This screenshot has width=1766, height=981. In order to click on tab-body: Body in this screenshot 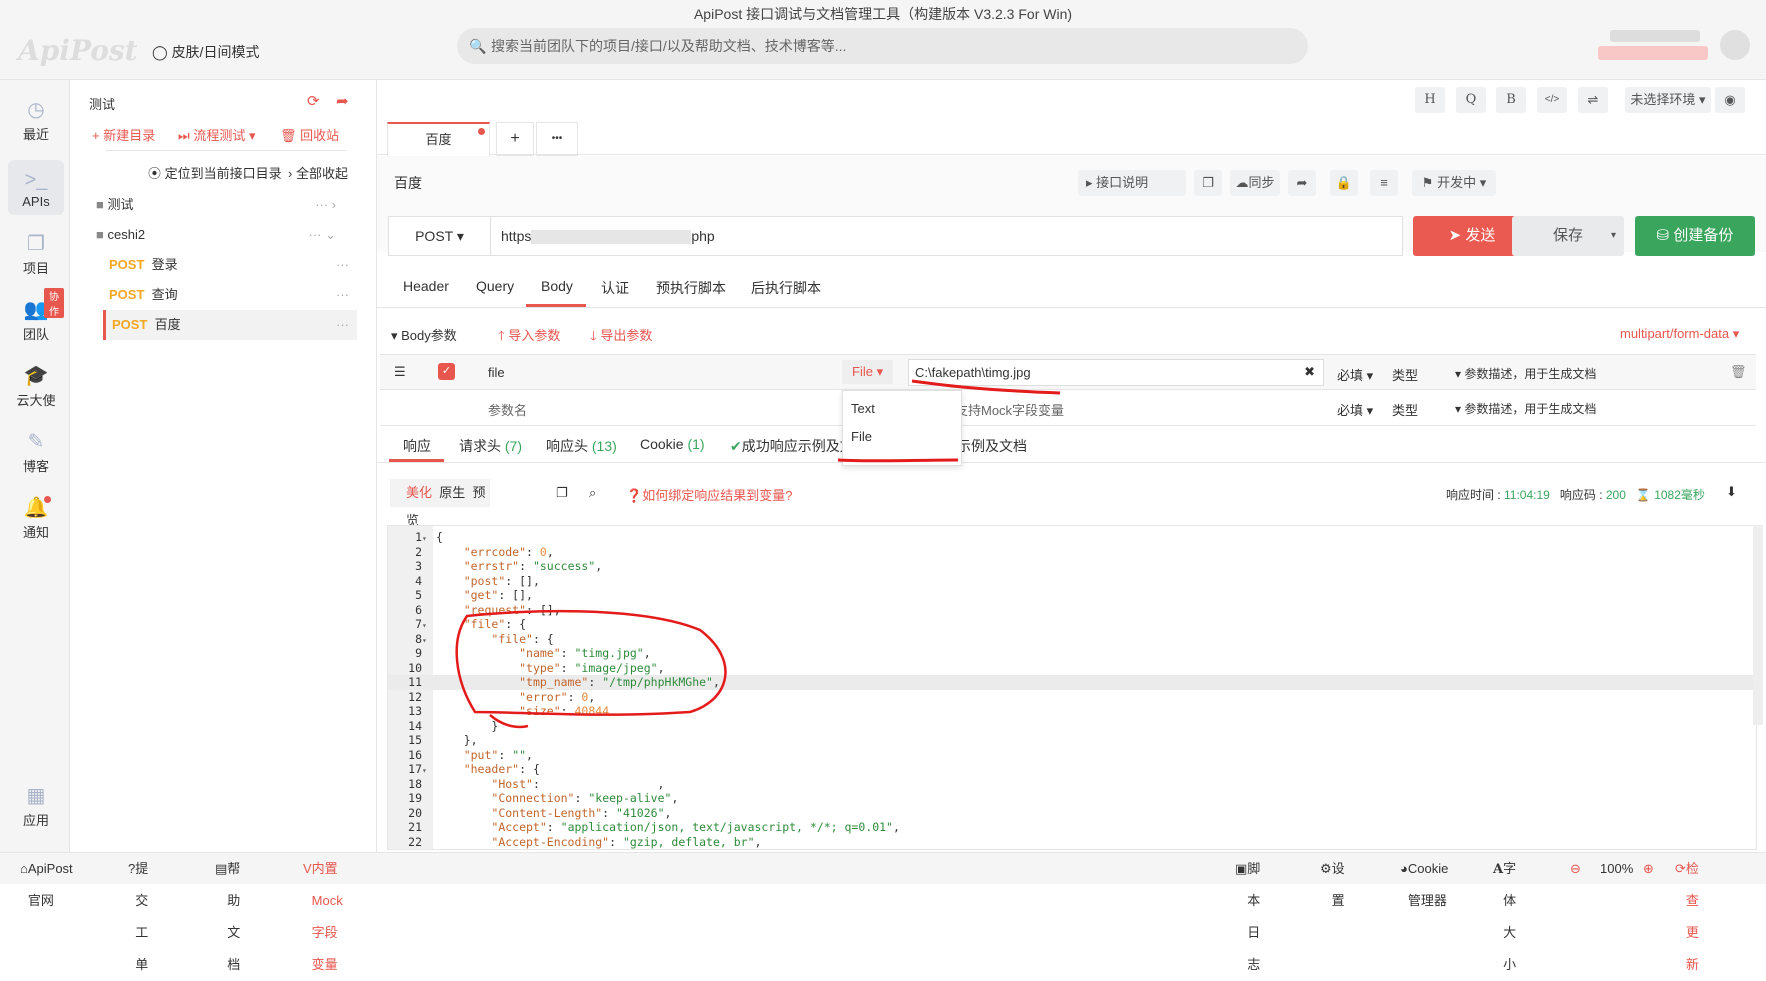, I will do `click(557, 286)`.